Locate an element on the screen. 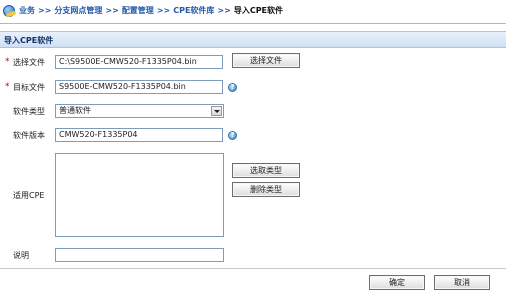 Image resolution: width=506 pixels, height=297 pixels. software-version-input: CMW520-F1335P04 is located at coordinates (139, 135).